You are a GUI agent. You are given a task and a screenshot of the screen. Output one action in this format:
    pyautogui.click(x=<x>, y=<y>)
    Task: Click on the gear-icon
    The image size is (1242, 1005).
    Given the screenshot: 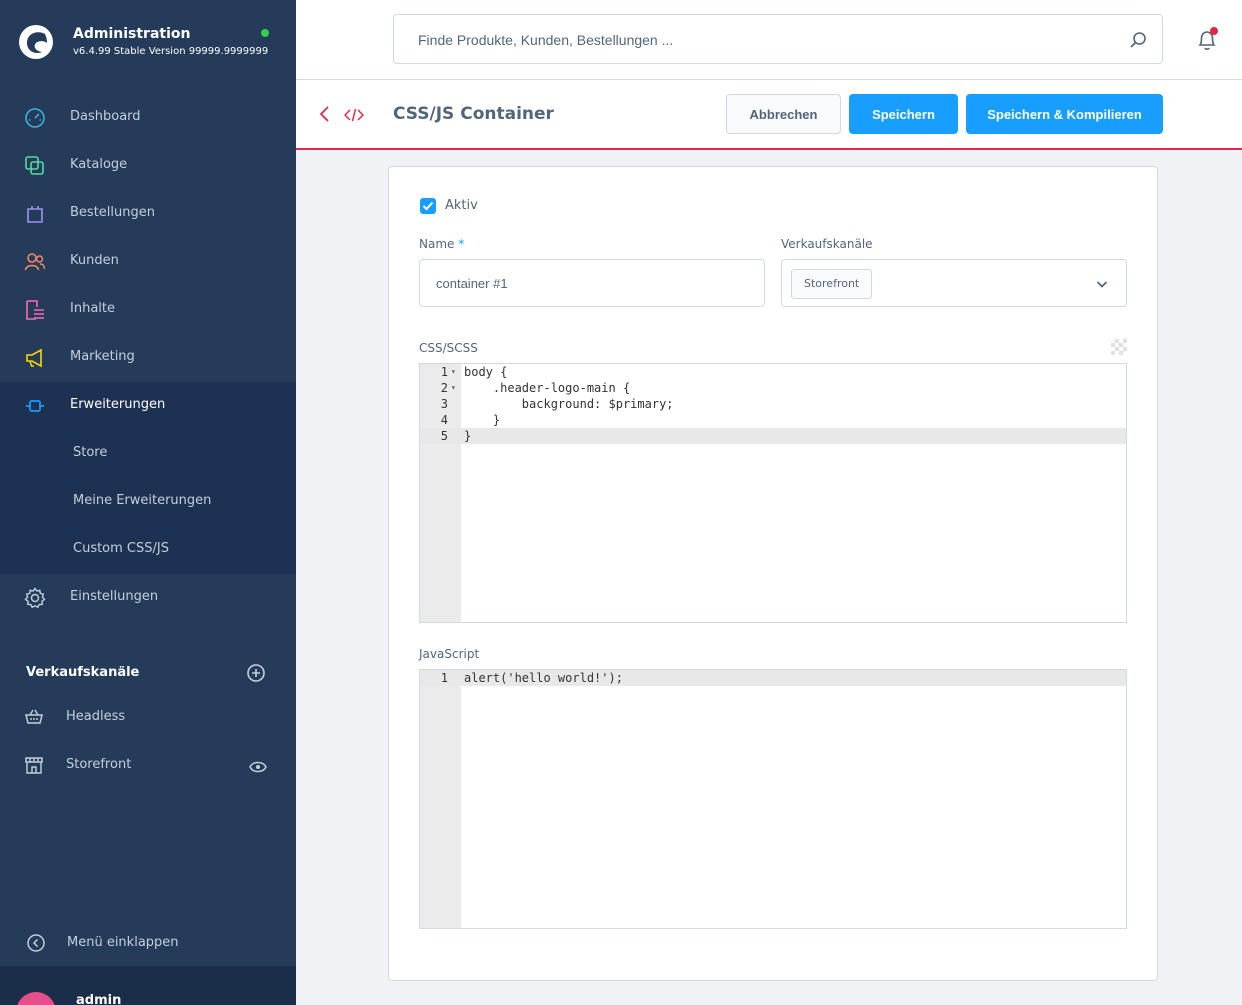 What is the action you would take?
    pyautogui.click(x=35, y=598)
    